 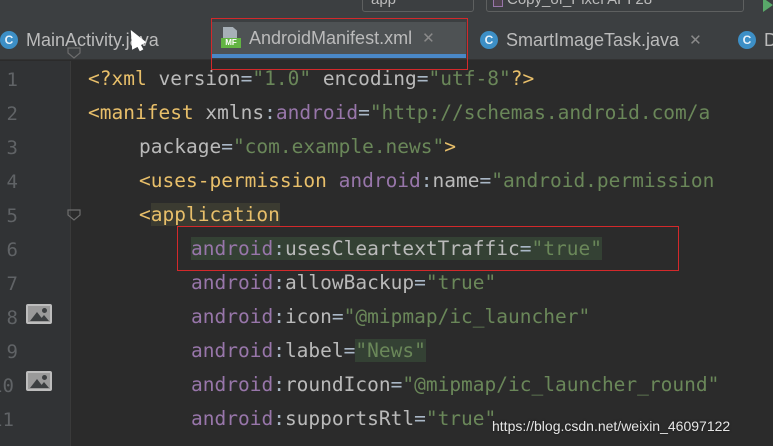 I want to click on code-line: <application, so click(x=209, y=214).